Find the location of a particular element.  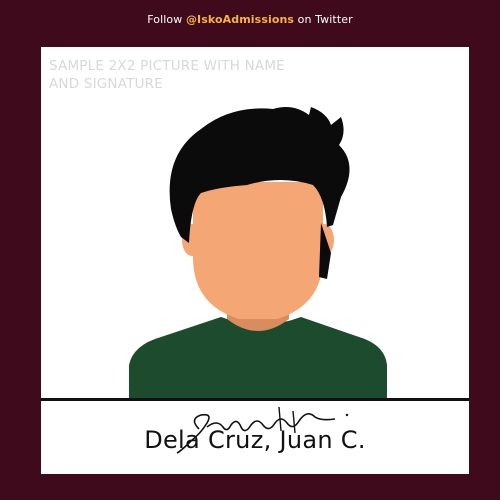

twitter-handle-link: @IskoAdmissions is located at coordinates (240, 19).